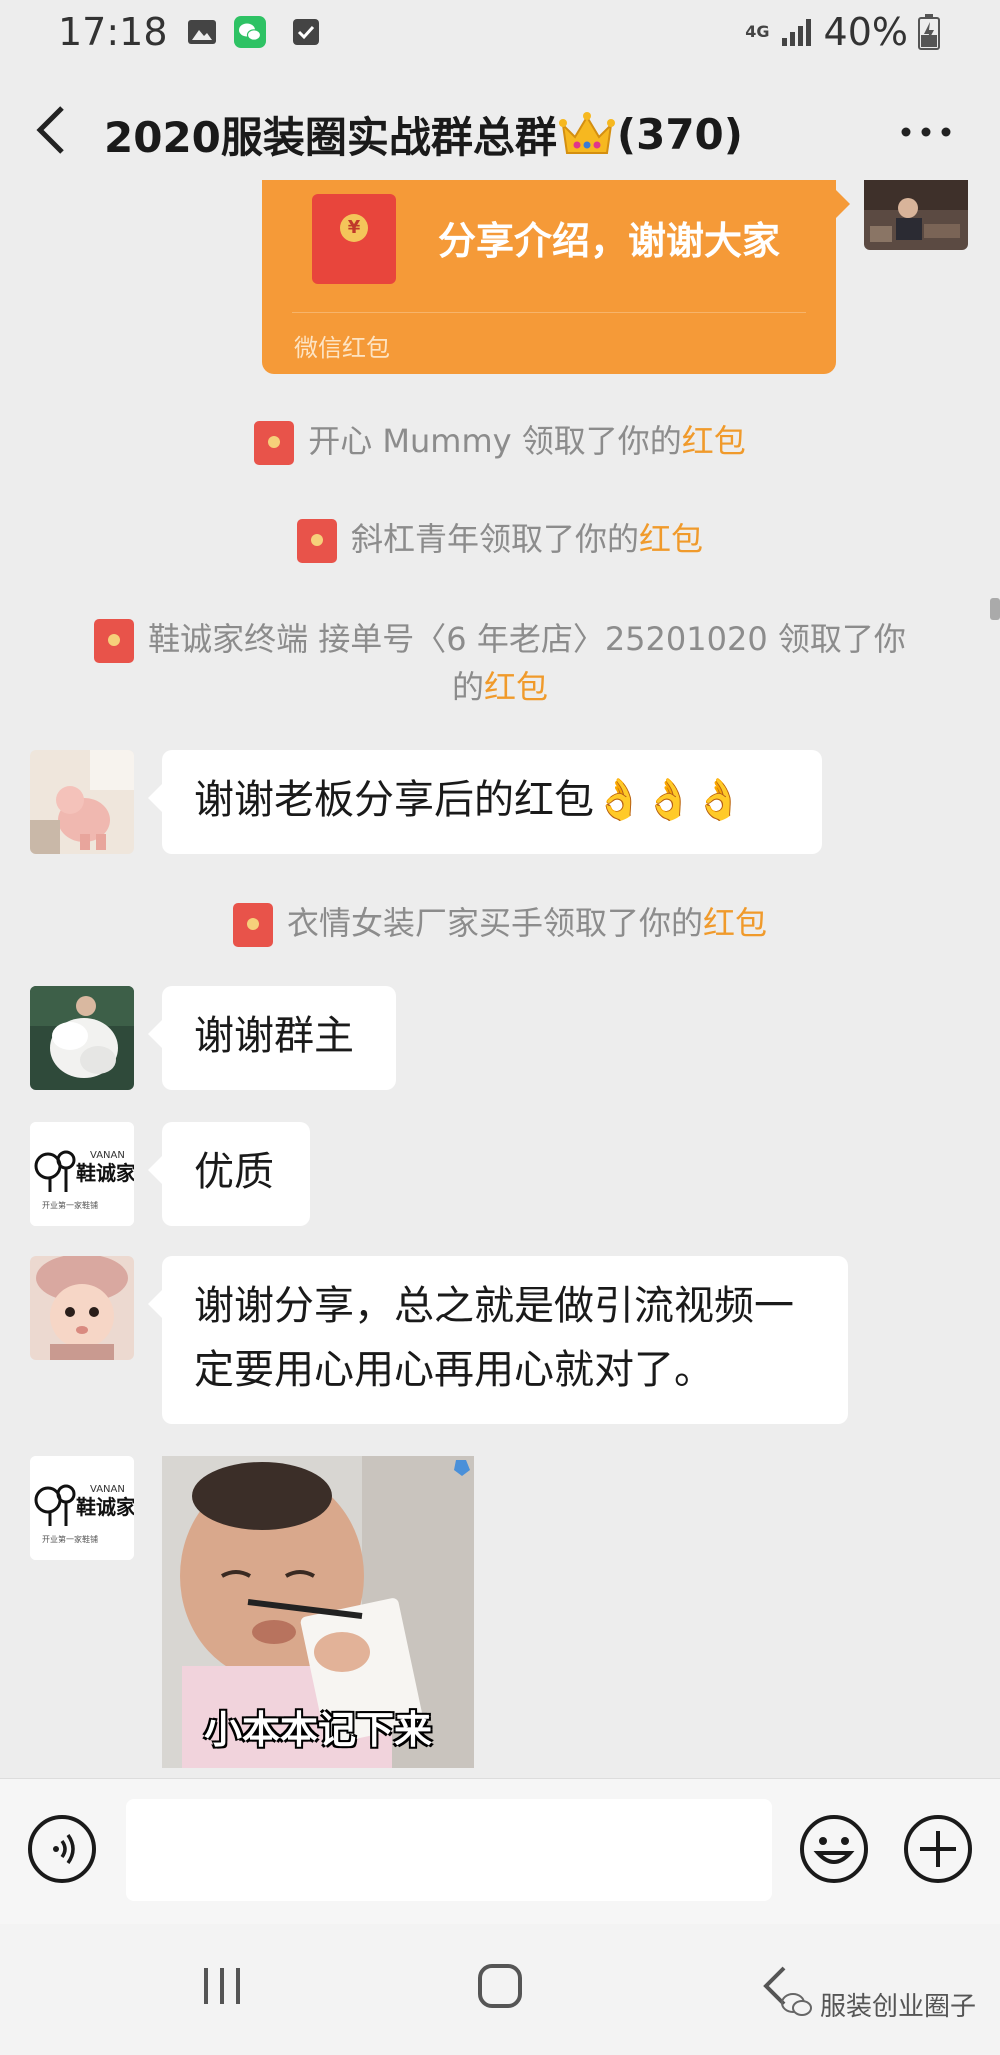  I want to click on message-text: 优质, so click(234, 1172).